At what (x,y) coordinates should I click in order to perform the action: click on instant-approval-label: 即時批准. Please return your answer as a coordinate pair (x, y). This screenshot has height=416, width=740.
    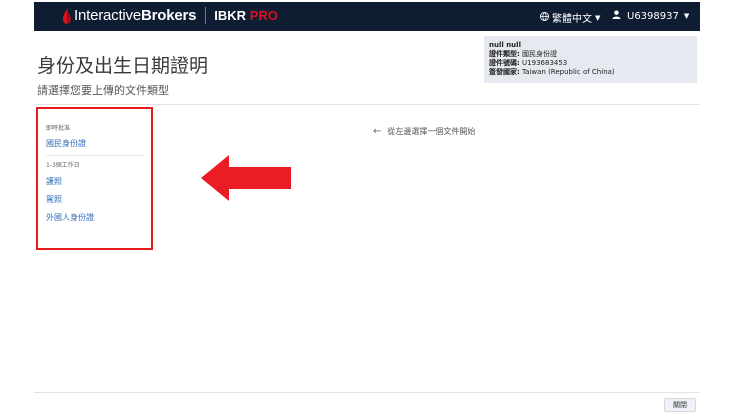
    Looking at the image, I should click on (58, 128).